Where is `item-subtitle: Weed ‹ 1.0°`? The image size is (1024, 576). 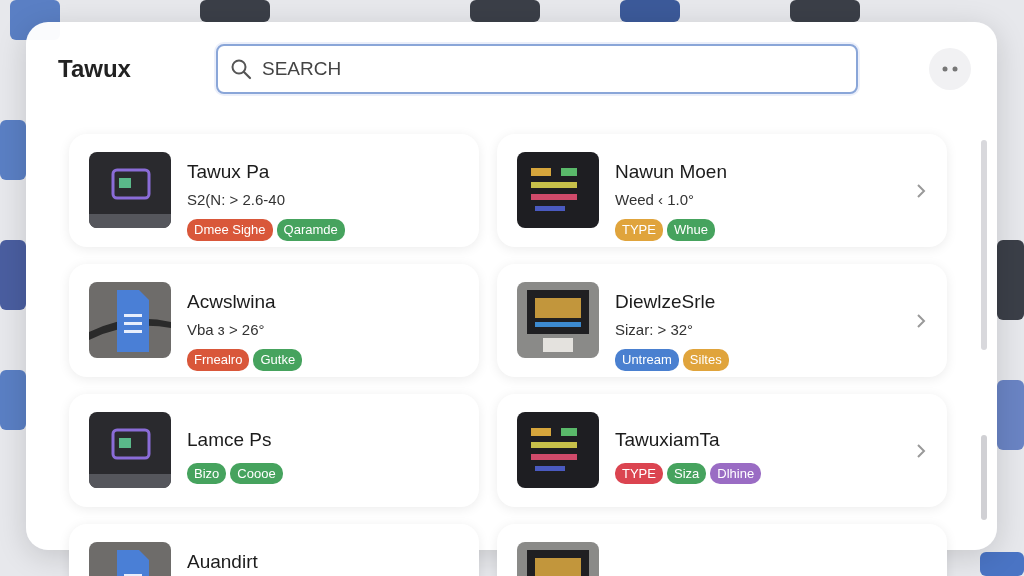
item-subtitle: Weed ‹ 1.0° is located at coordinates (655, 199).